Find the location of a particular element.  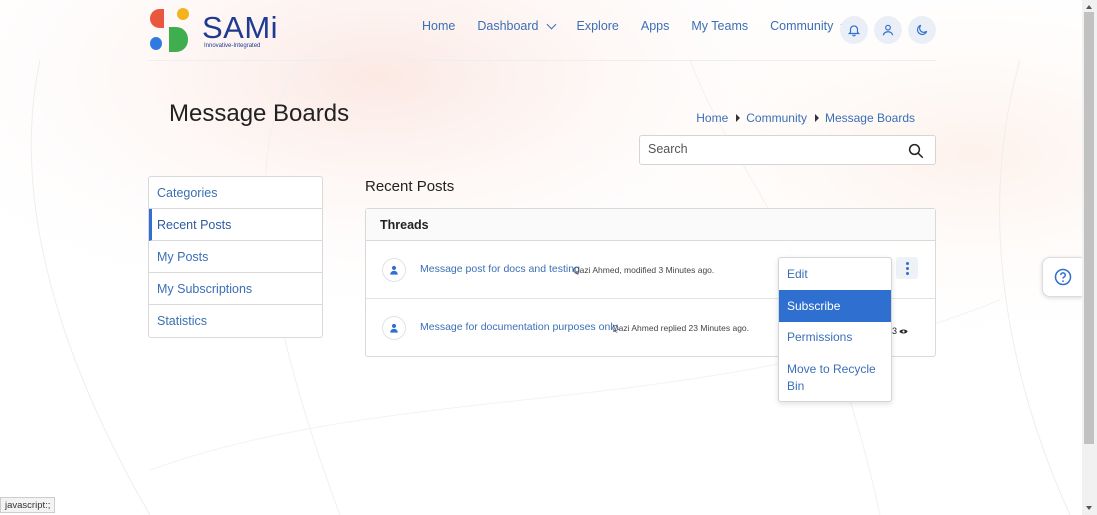

sidebar-item-my-posts: My Posts is located at coordinates (235, 257).